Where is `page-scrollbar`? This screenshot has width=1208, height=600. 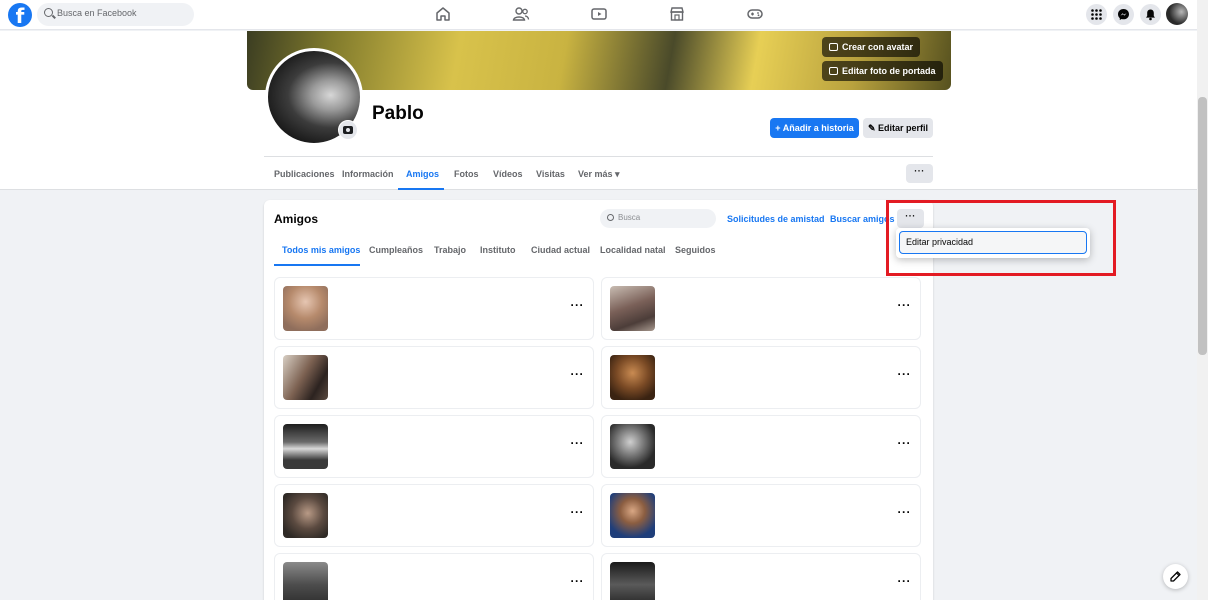
page-scrollbar is located at coordinates (1202, 300).